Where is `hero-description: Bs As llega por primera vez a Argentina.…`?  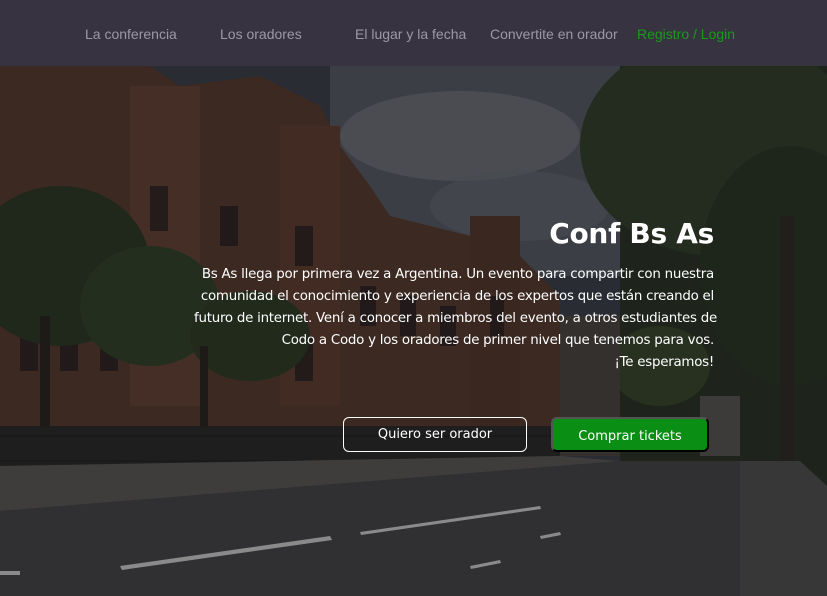
hero-description: Bs As llega por primera vez a Argentina.… is located at coordinates (455, 319).